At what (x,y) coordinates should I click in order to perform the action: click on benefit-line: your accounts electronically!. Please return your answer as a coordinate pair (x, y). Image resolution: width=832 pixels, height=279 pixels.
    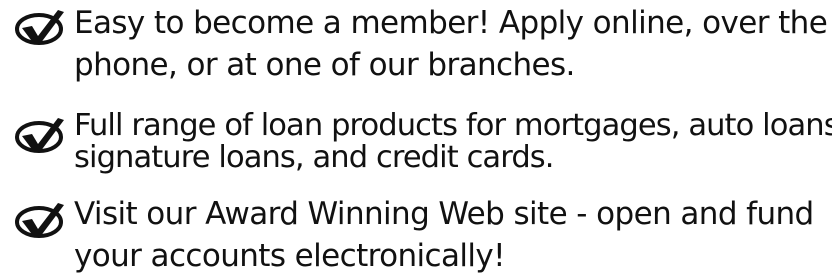
    Looking at the image, I should click on (290, 256).